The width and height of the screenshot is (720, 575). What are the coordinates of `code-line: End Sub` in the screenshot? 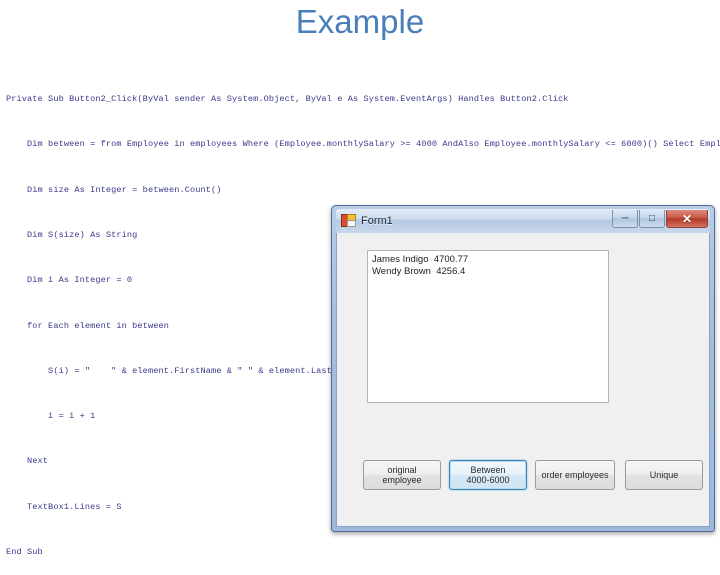 It's located at (24, 552).